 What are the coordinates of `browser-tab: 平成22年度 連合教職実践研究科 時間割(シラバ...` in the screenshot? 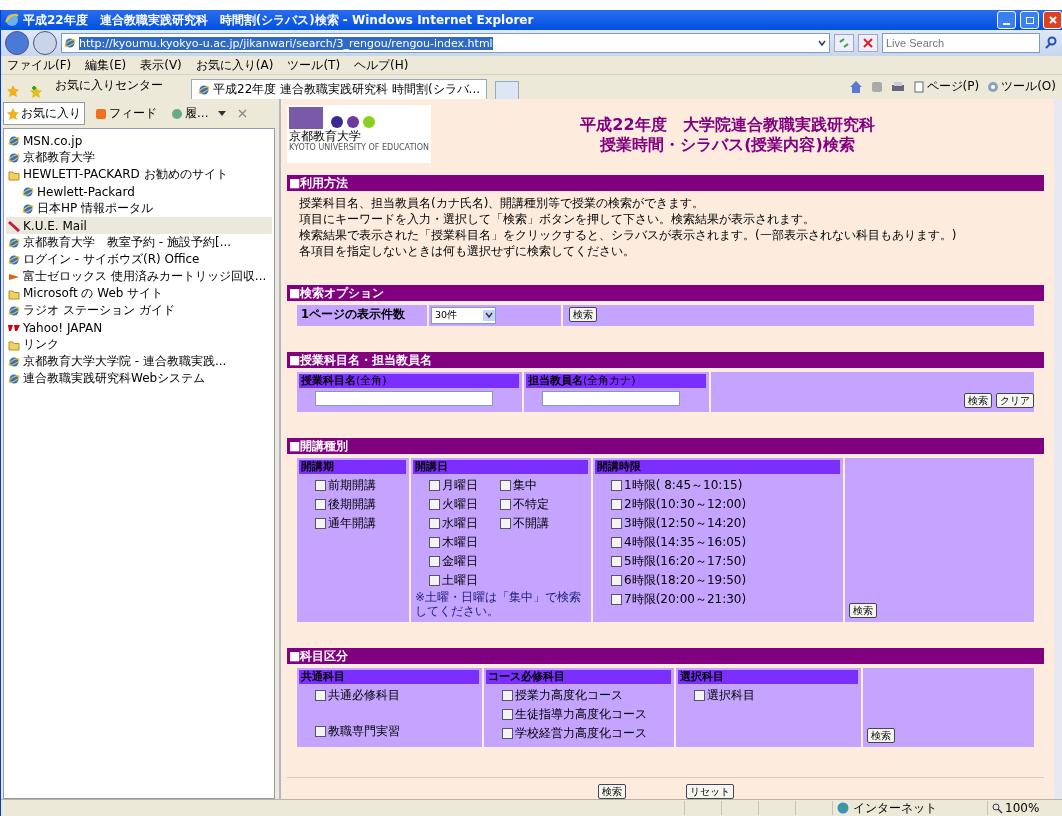 It's located at (339, 89).